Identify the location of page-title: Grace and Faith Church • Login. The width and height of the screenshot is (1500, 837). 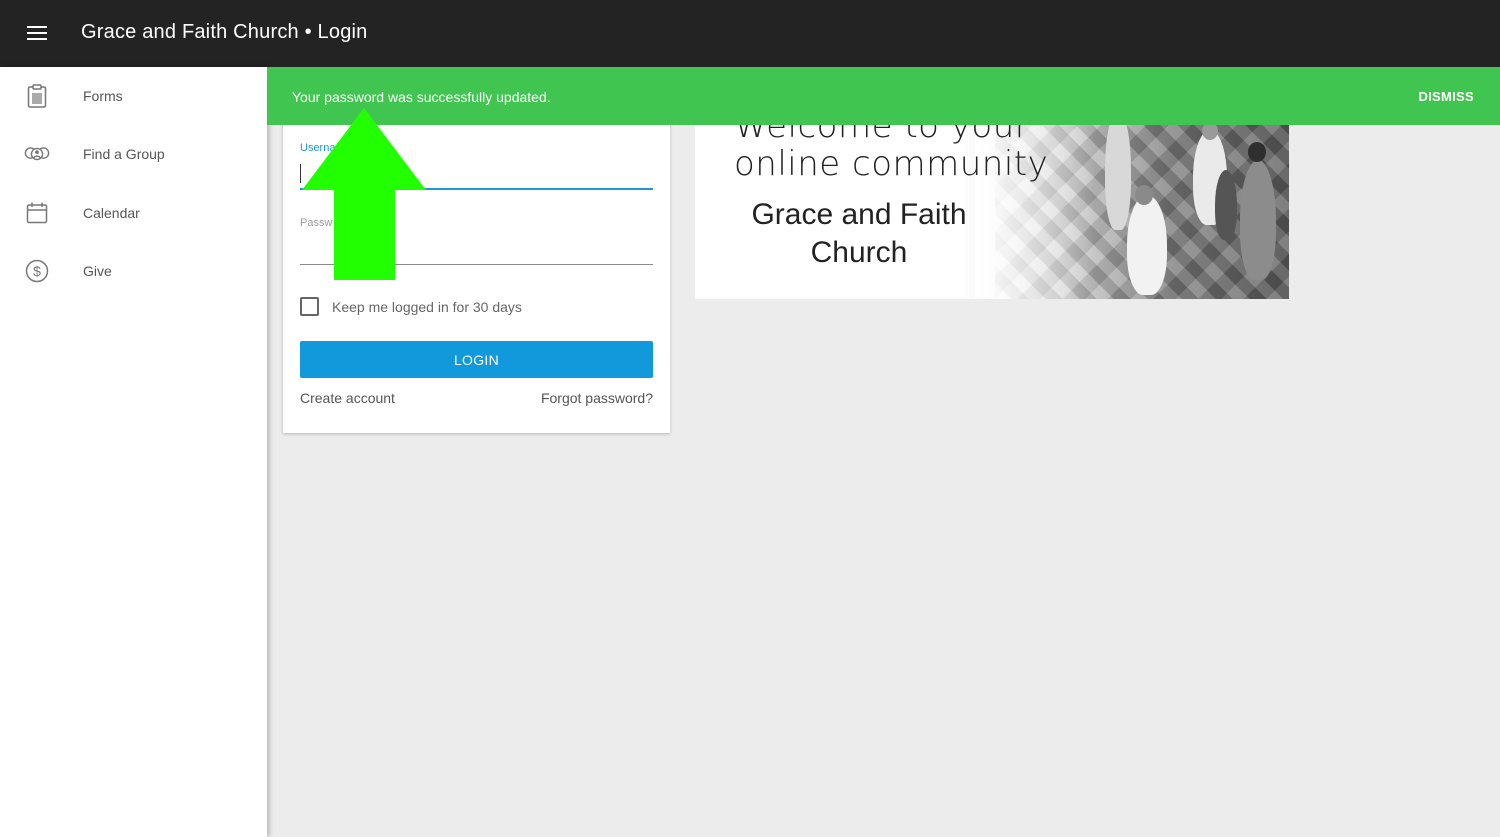
(224, 32).